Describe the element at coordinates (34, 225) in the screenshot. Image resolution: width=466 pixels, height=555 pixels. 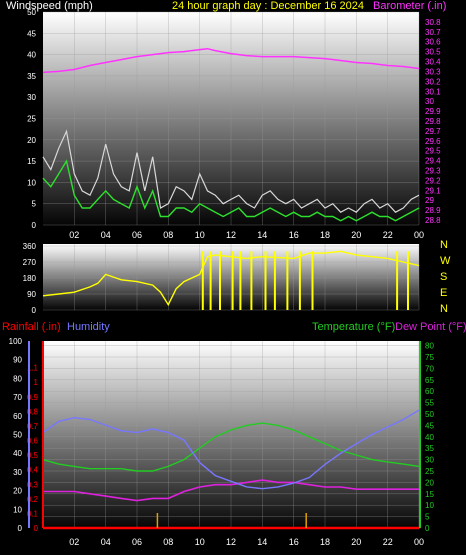
I see `wind-y-tick: 0` at that location.